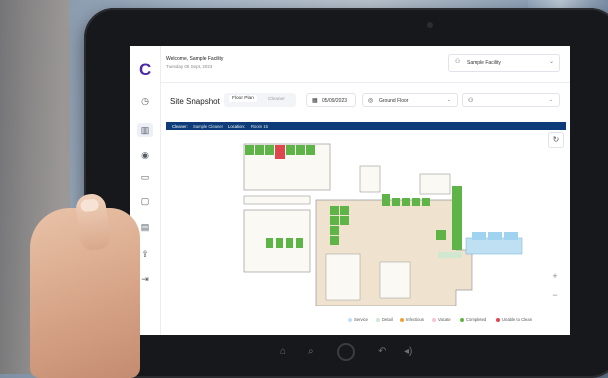 This screenshot has height=378, width=608. I want to click on view-toggle: Floor Plan Cleaner, so click(260, 100).